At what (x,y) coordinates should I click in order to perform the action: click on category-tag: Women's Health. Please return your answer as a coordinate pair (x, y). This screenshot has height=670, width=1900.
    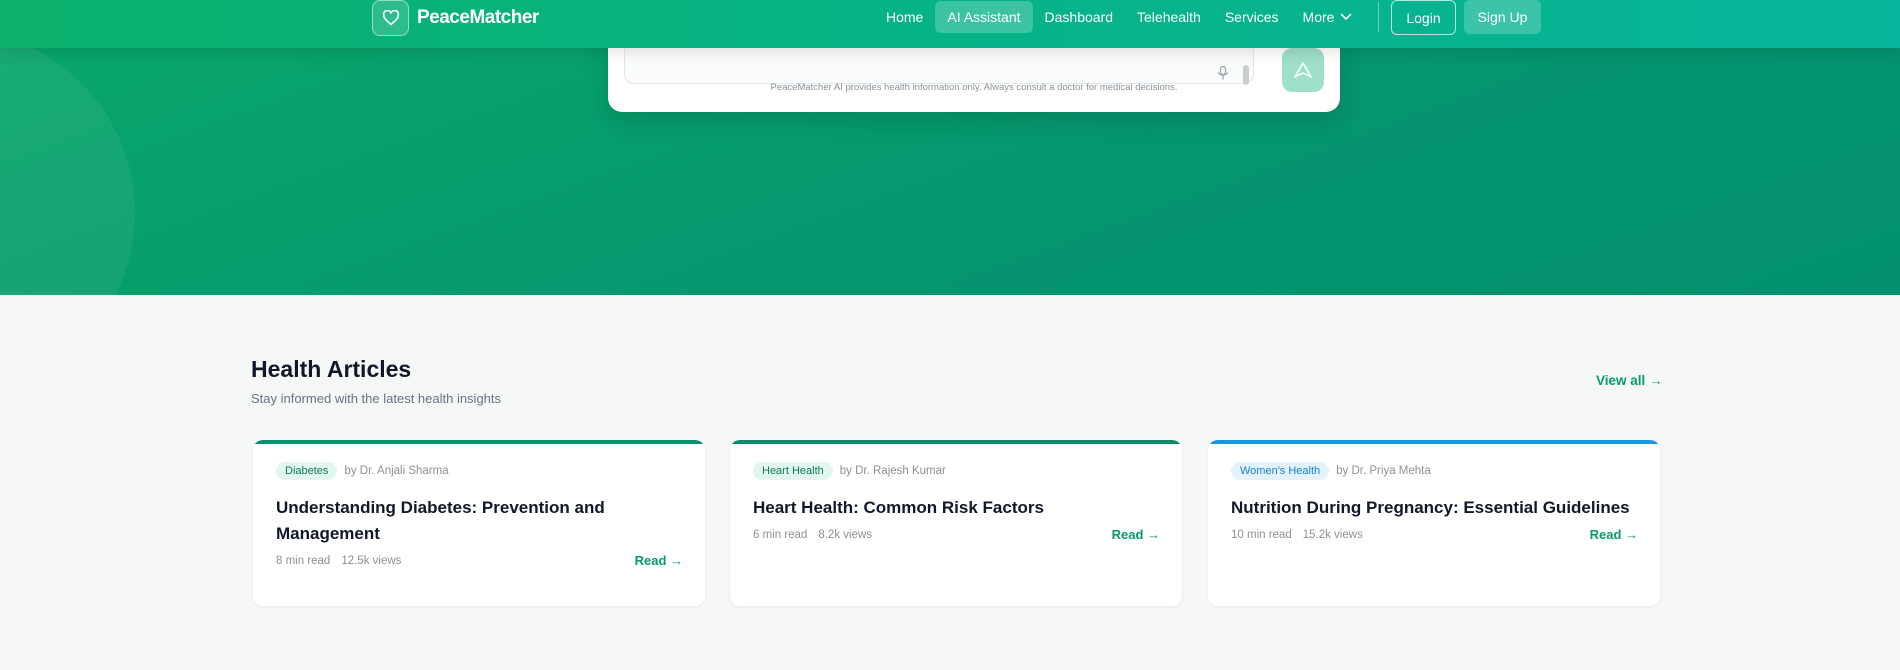
    Looking at the image, I should click on (1280, 471).